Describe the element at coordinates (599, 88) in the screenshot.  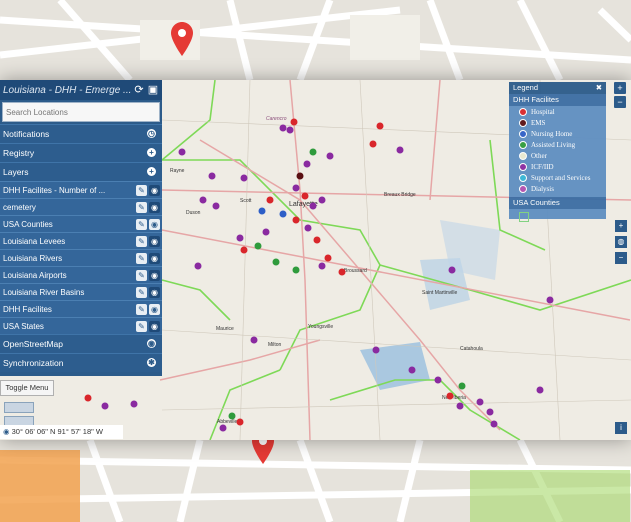
I see `close-icon: ✖` at that location.